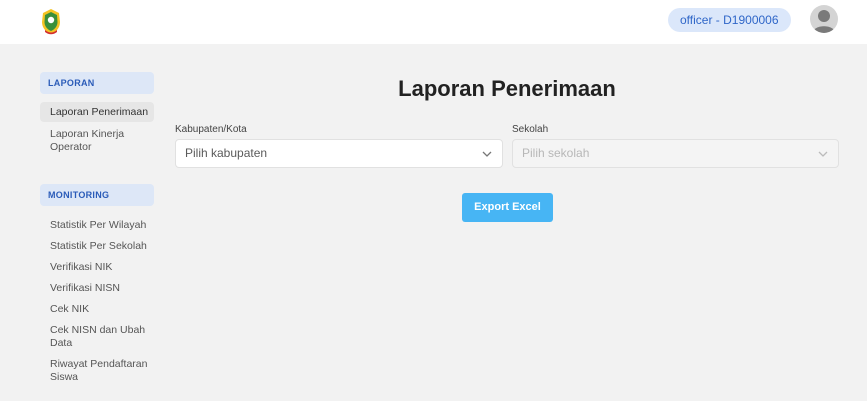 The width and height of the screenshot is (867, 401). What do you see at coordinates (556, 153) in the screenshot?
I see `sekolah-select-value: Pilih sekolah` at bounding box center [556, 153].